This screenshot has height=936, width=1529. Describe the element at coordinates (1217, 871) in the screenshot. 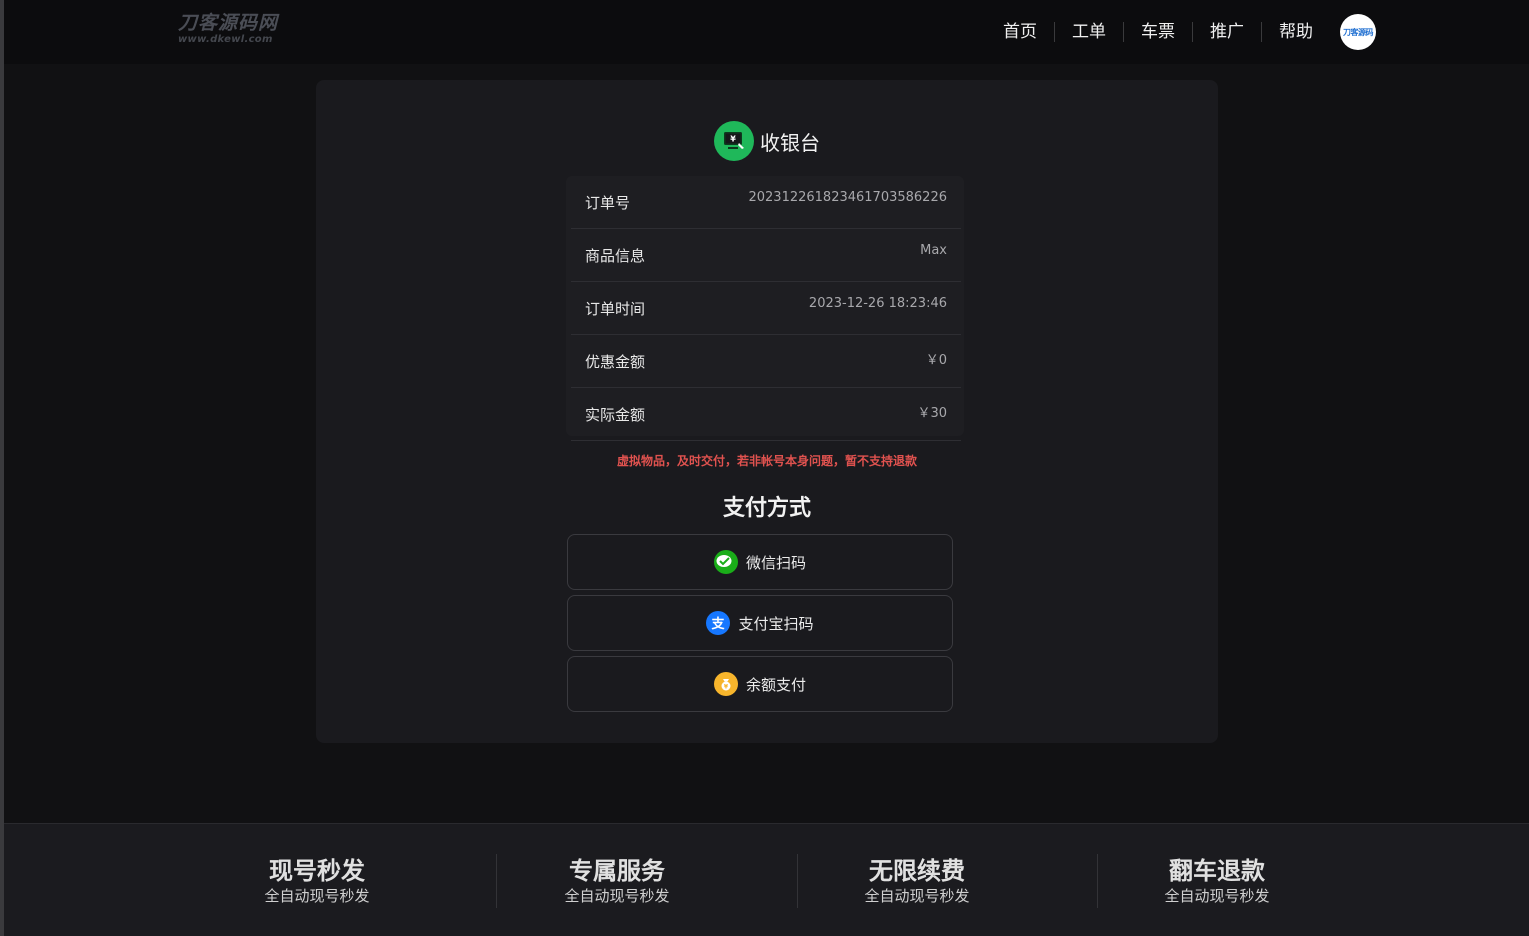

I see `feature-title: 翻车退款` at that location.